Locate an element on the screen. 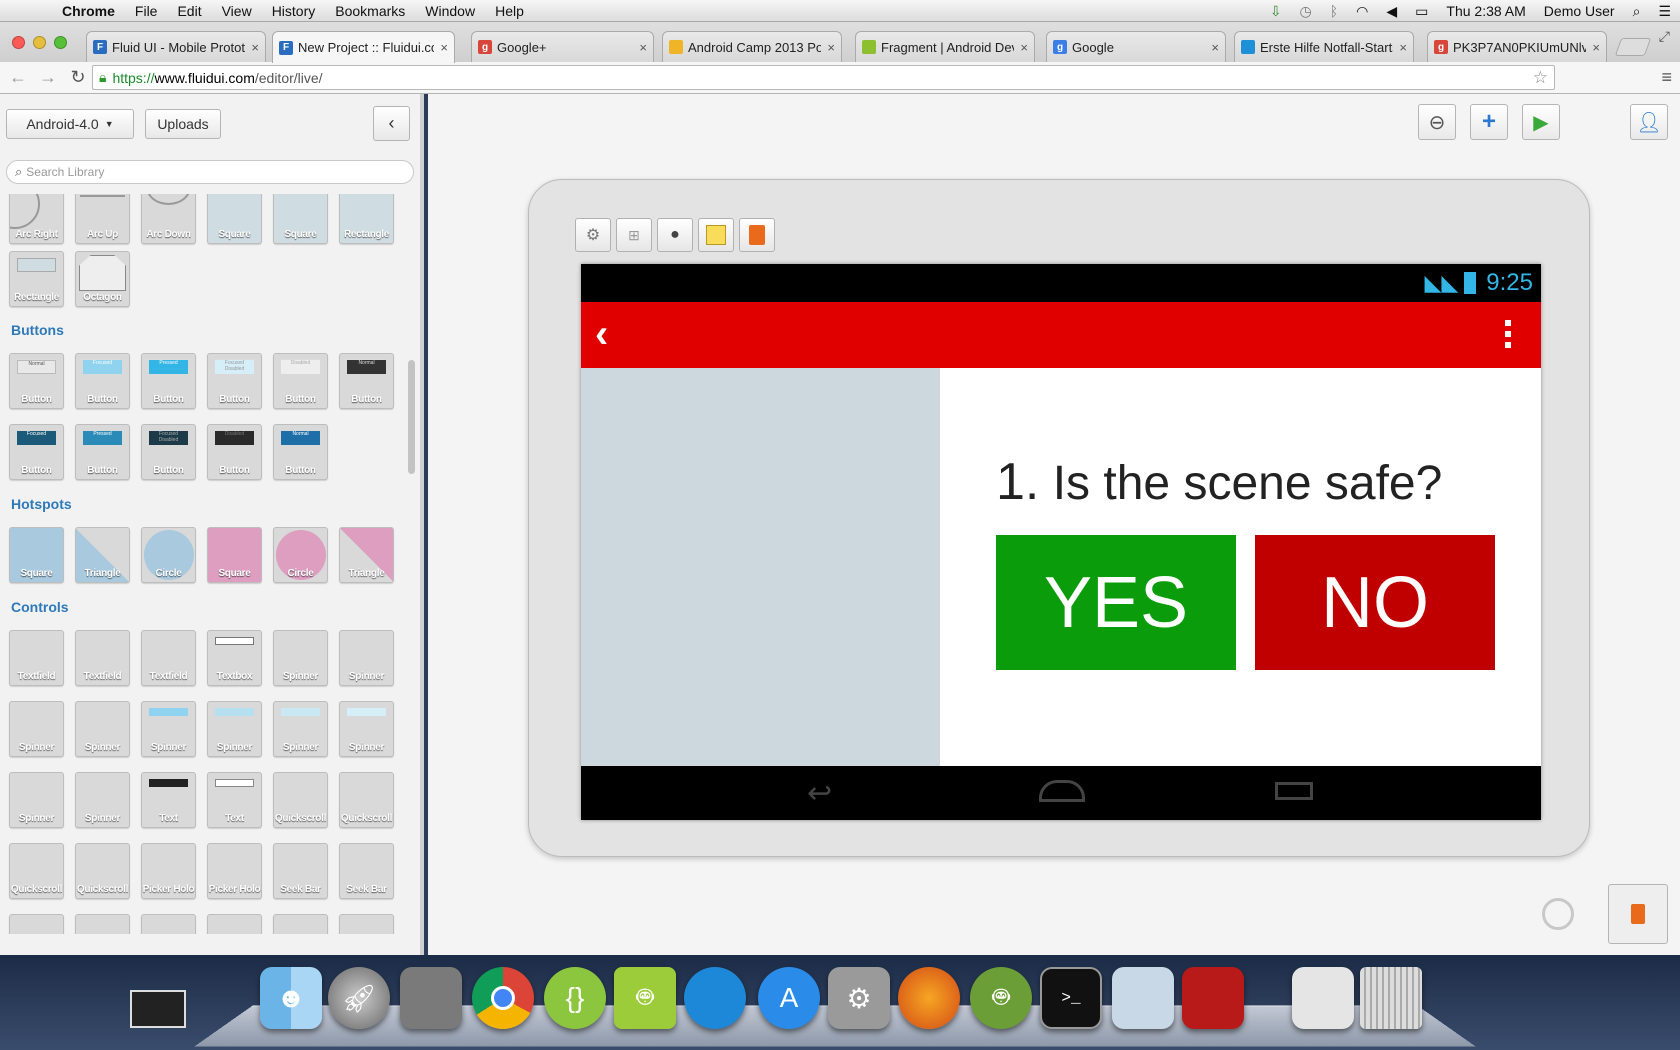 The height and width of the screenshot is (1050, 1680). new-tab-button is located at coordinates (1633, 47).